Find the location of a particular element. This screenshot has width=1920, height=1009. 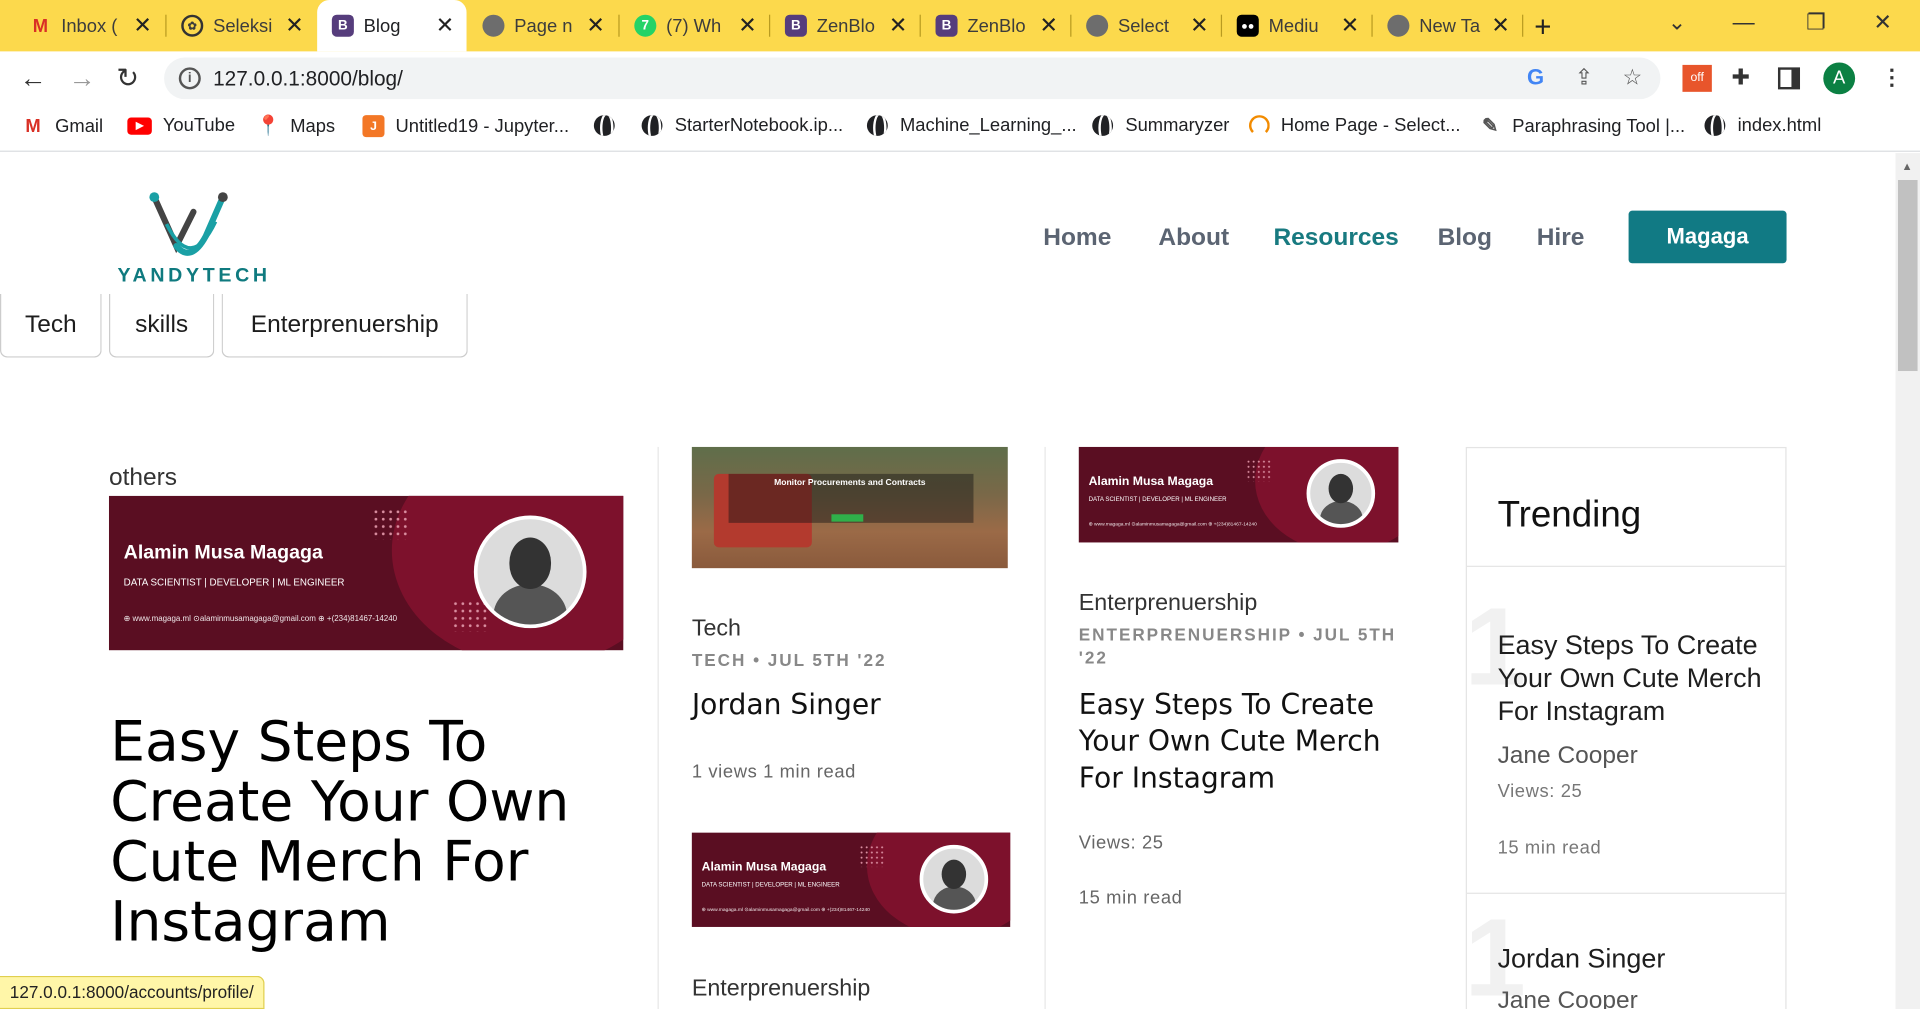

address-bar: i 127.0.0.1:8000/blog/ G ⇪ ☆ is located at coordinates (912, 78).